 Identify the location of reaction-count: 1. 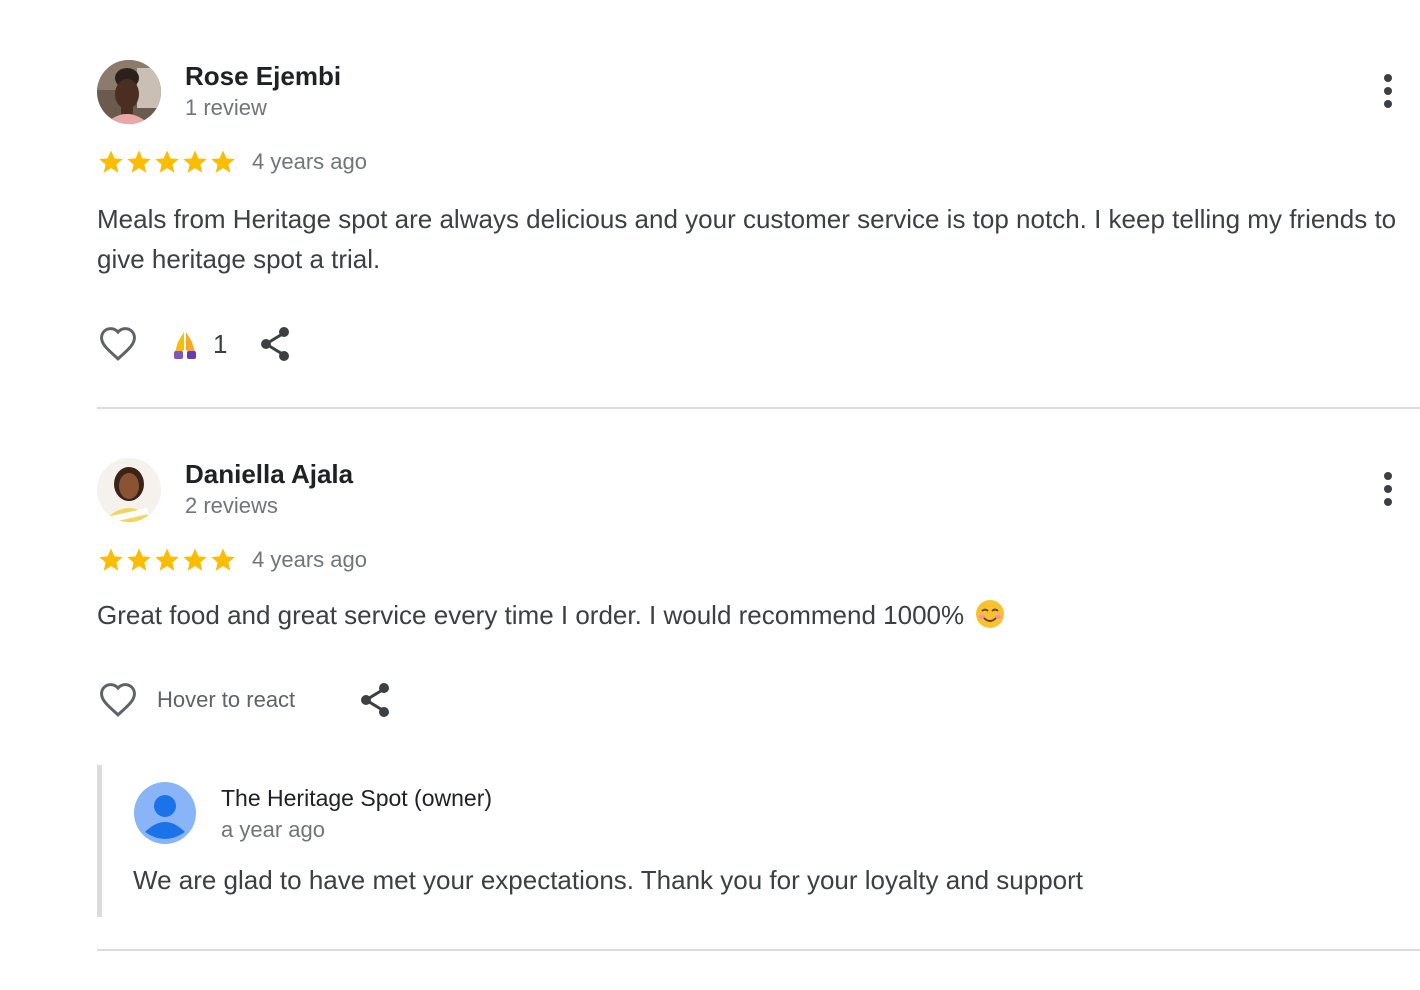
(220, 343).